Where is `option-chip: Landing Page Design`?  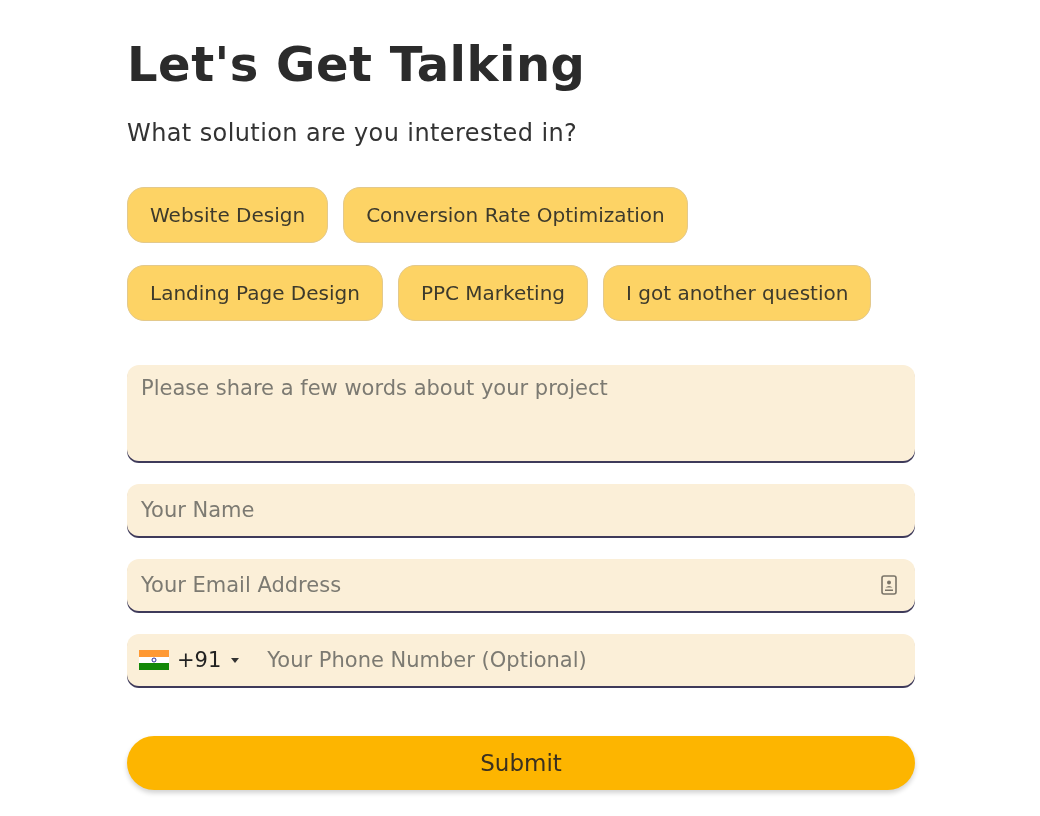 option-chip: Landing Page Design is located at coordinates (255, 293).